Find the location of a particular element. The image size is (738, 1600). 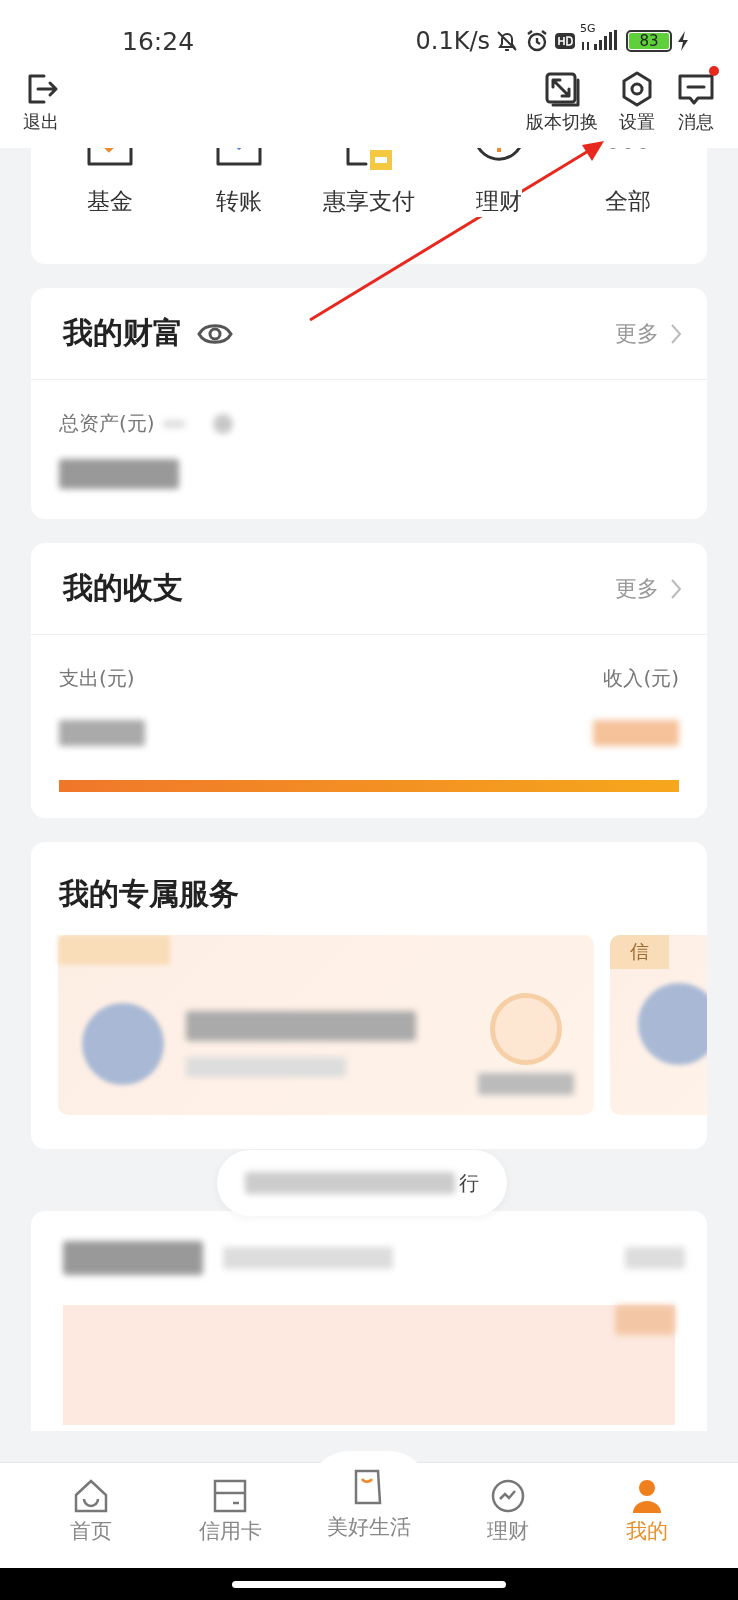

total-assets-label: 总资产(元) is located at coordinates (107, 423).